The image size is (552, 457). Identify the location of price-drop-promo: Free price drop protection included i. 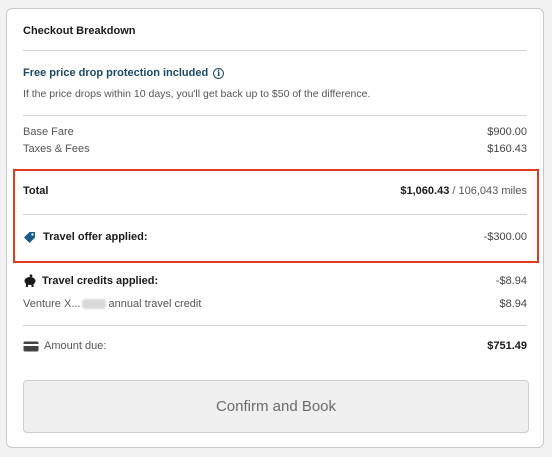
(124, 73).